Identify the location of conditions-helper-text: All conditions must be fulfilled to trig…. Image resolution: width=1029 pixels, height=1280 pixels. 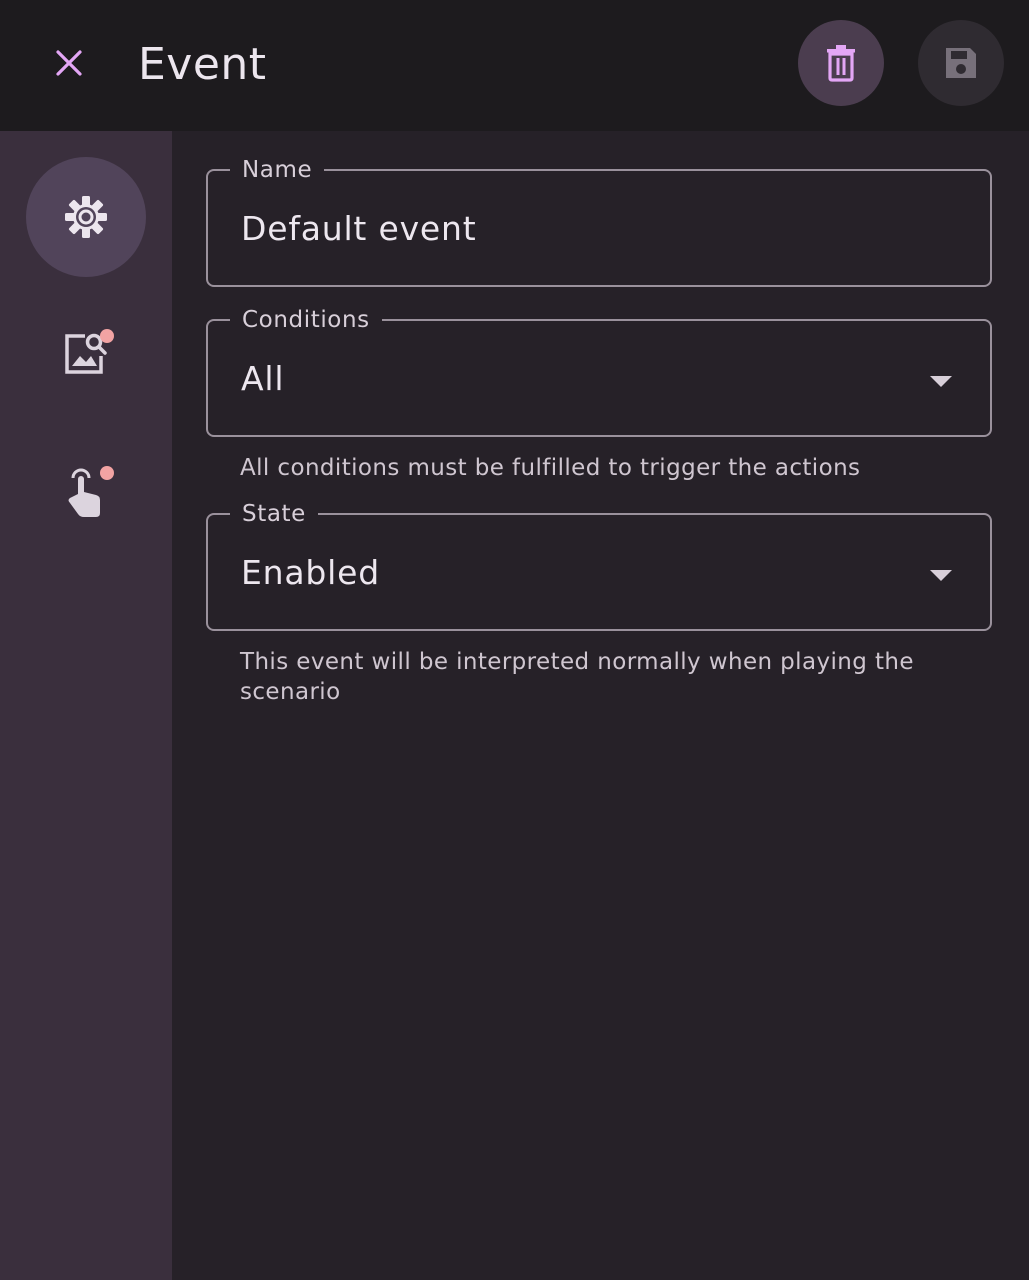
(550, 468).